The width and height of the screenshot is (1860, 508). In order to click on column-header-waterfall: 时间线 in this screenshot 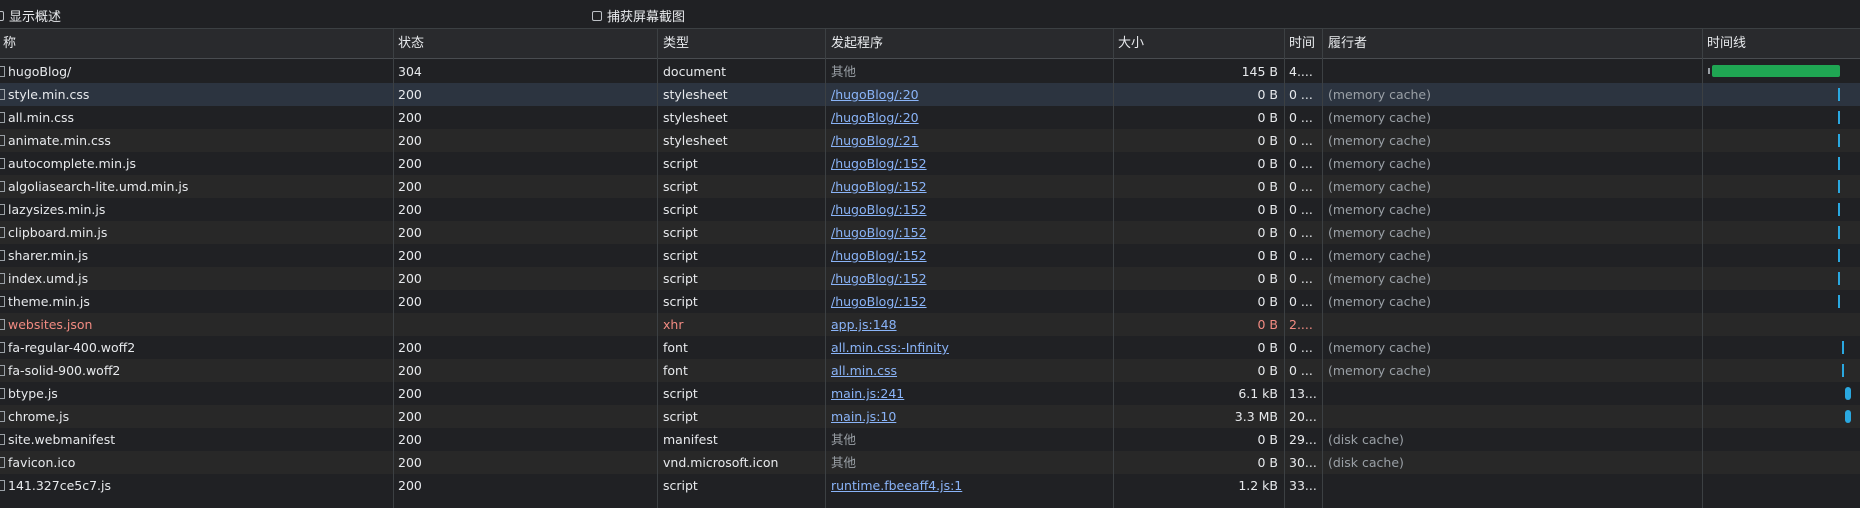, I will do `click(1780, 44)`.